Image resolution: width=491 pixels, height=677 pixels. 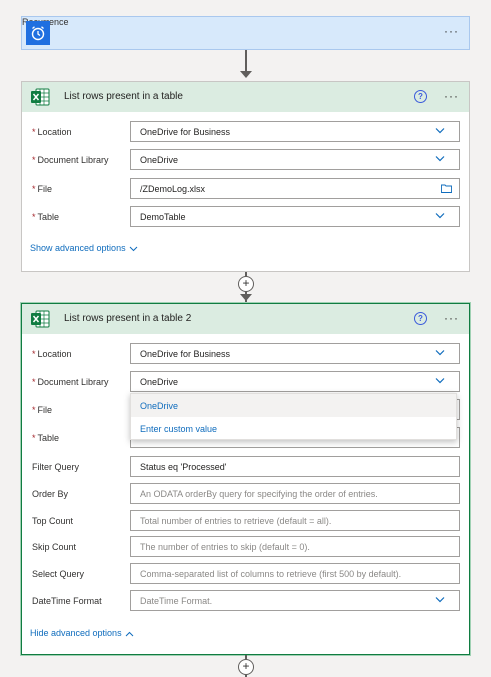 What do you see at coordinates (245, 319) in the screenshot?
I see `action-header: List rows present in a table 2 ? ···` at bounding box center [245, 319].